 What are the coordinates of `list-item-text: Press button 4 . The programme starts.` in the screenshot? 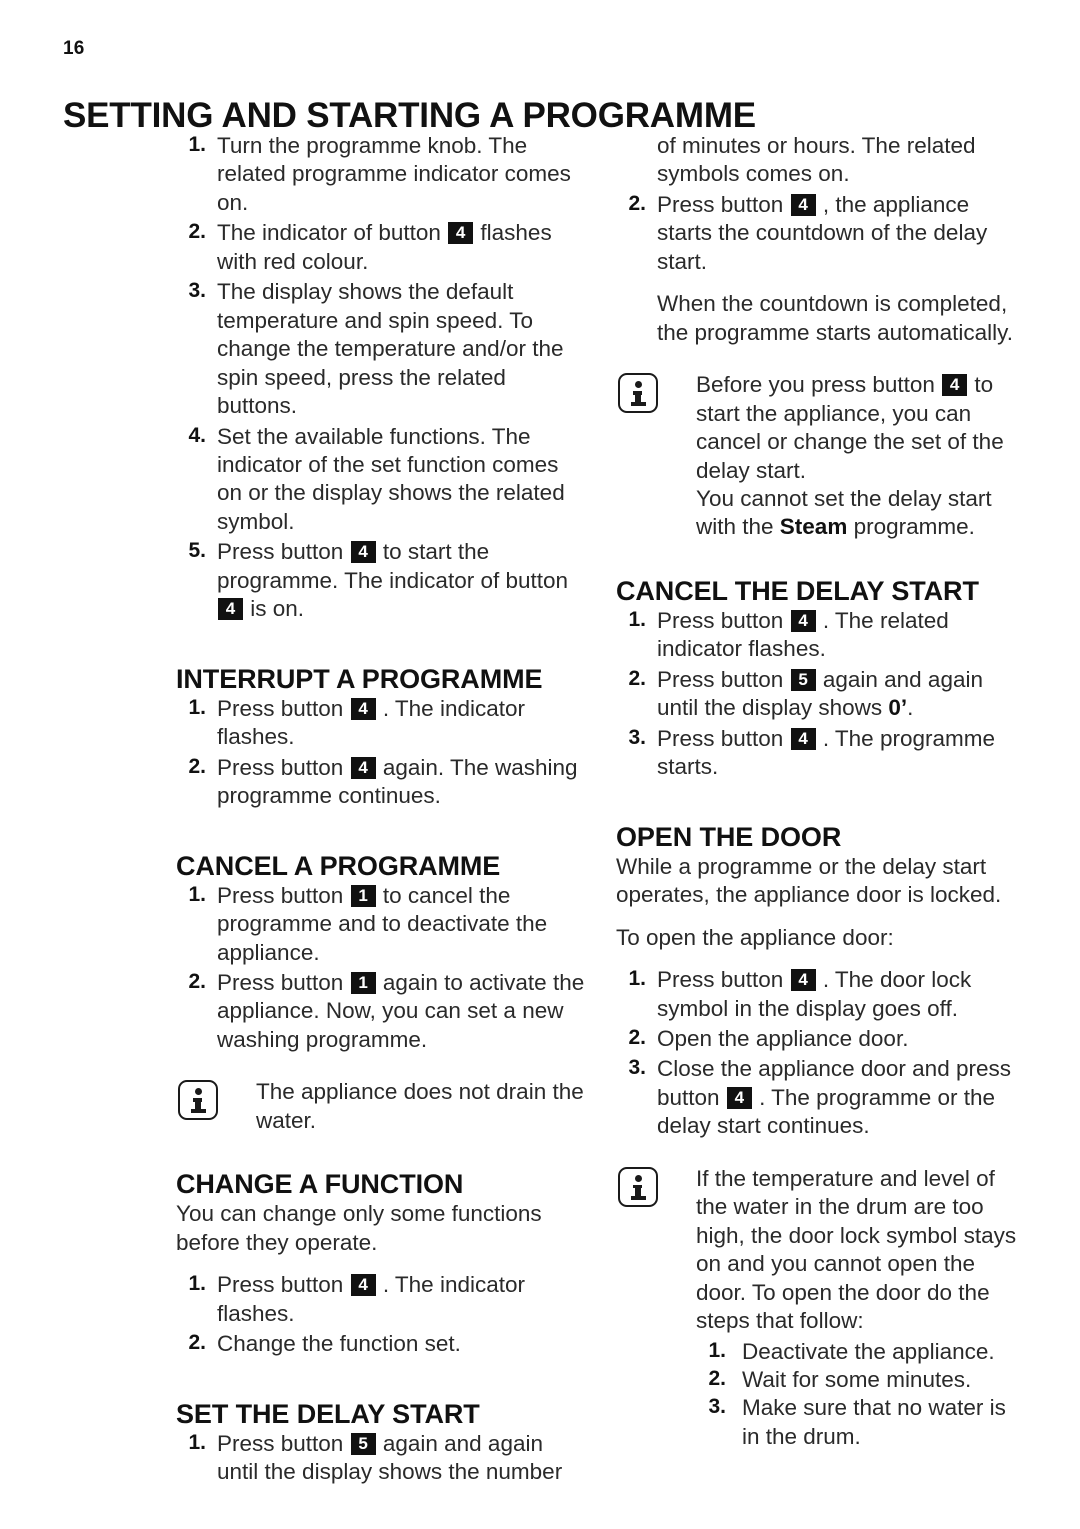 It's located at (826, 752).